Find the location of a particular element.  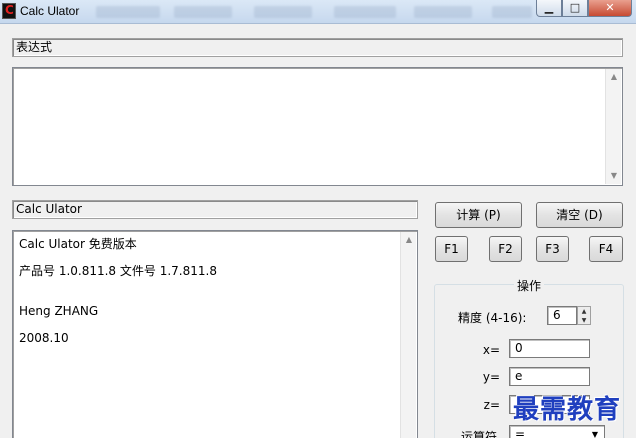

operations-title: 操作 is located at coordinates (529, 285).